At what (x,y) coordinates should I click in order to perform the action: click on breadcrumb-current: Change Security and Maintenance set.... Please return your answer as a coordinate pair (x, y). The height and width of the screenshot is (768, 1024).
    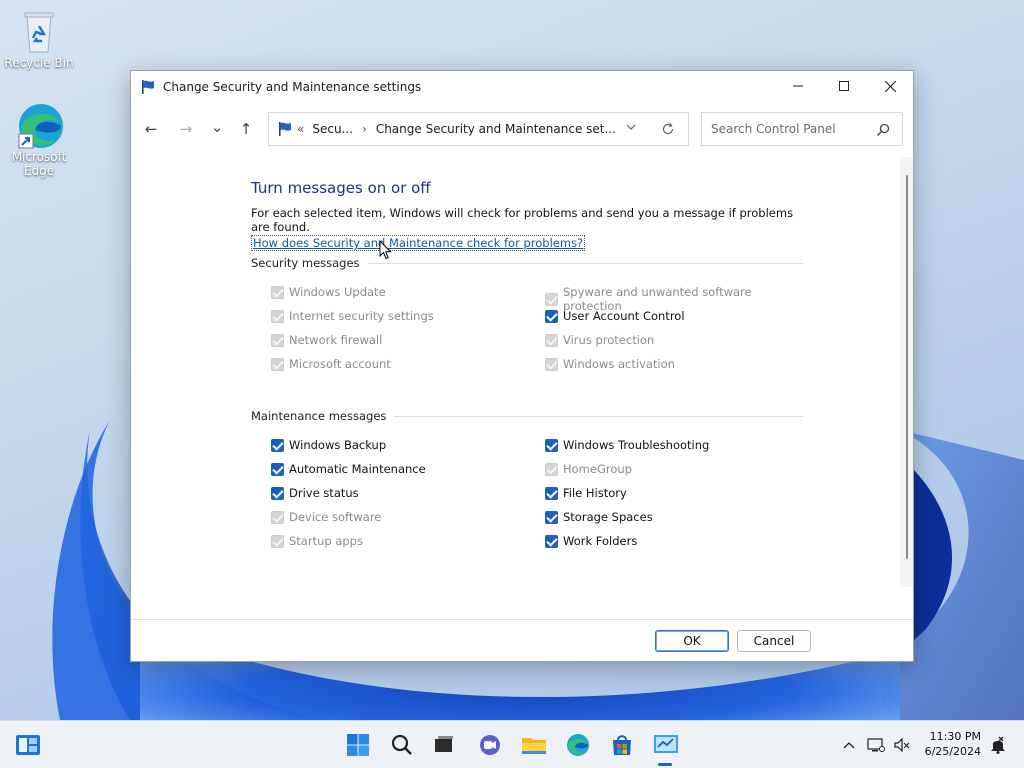
    Looking at the image, I should click on (496, 129).